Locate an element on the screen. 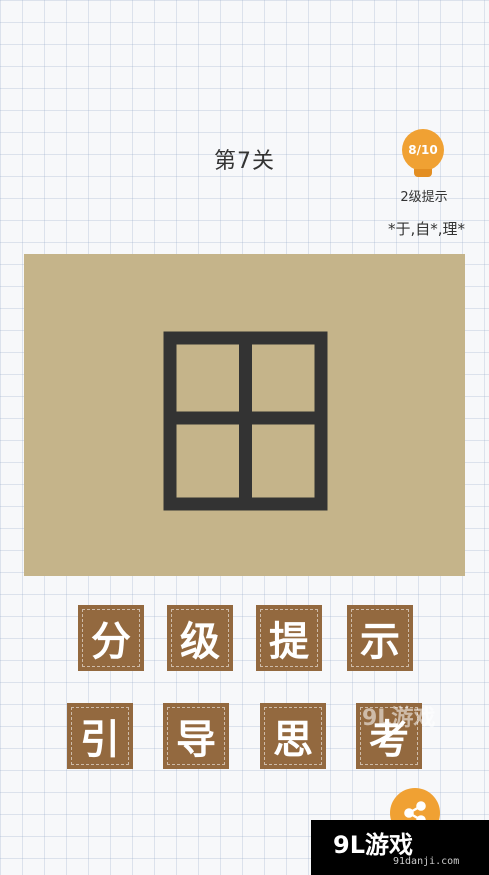 This screenshot has height=875, width=489. watermark-overlay: 9L游戏 is located at coordinates (399, 718).